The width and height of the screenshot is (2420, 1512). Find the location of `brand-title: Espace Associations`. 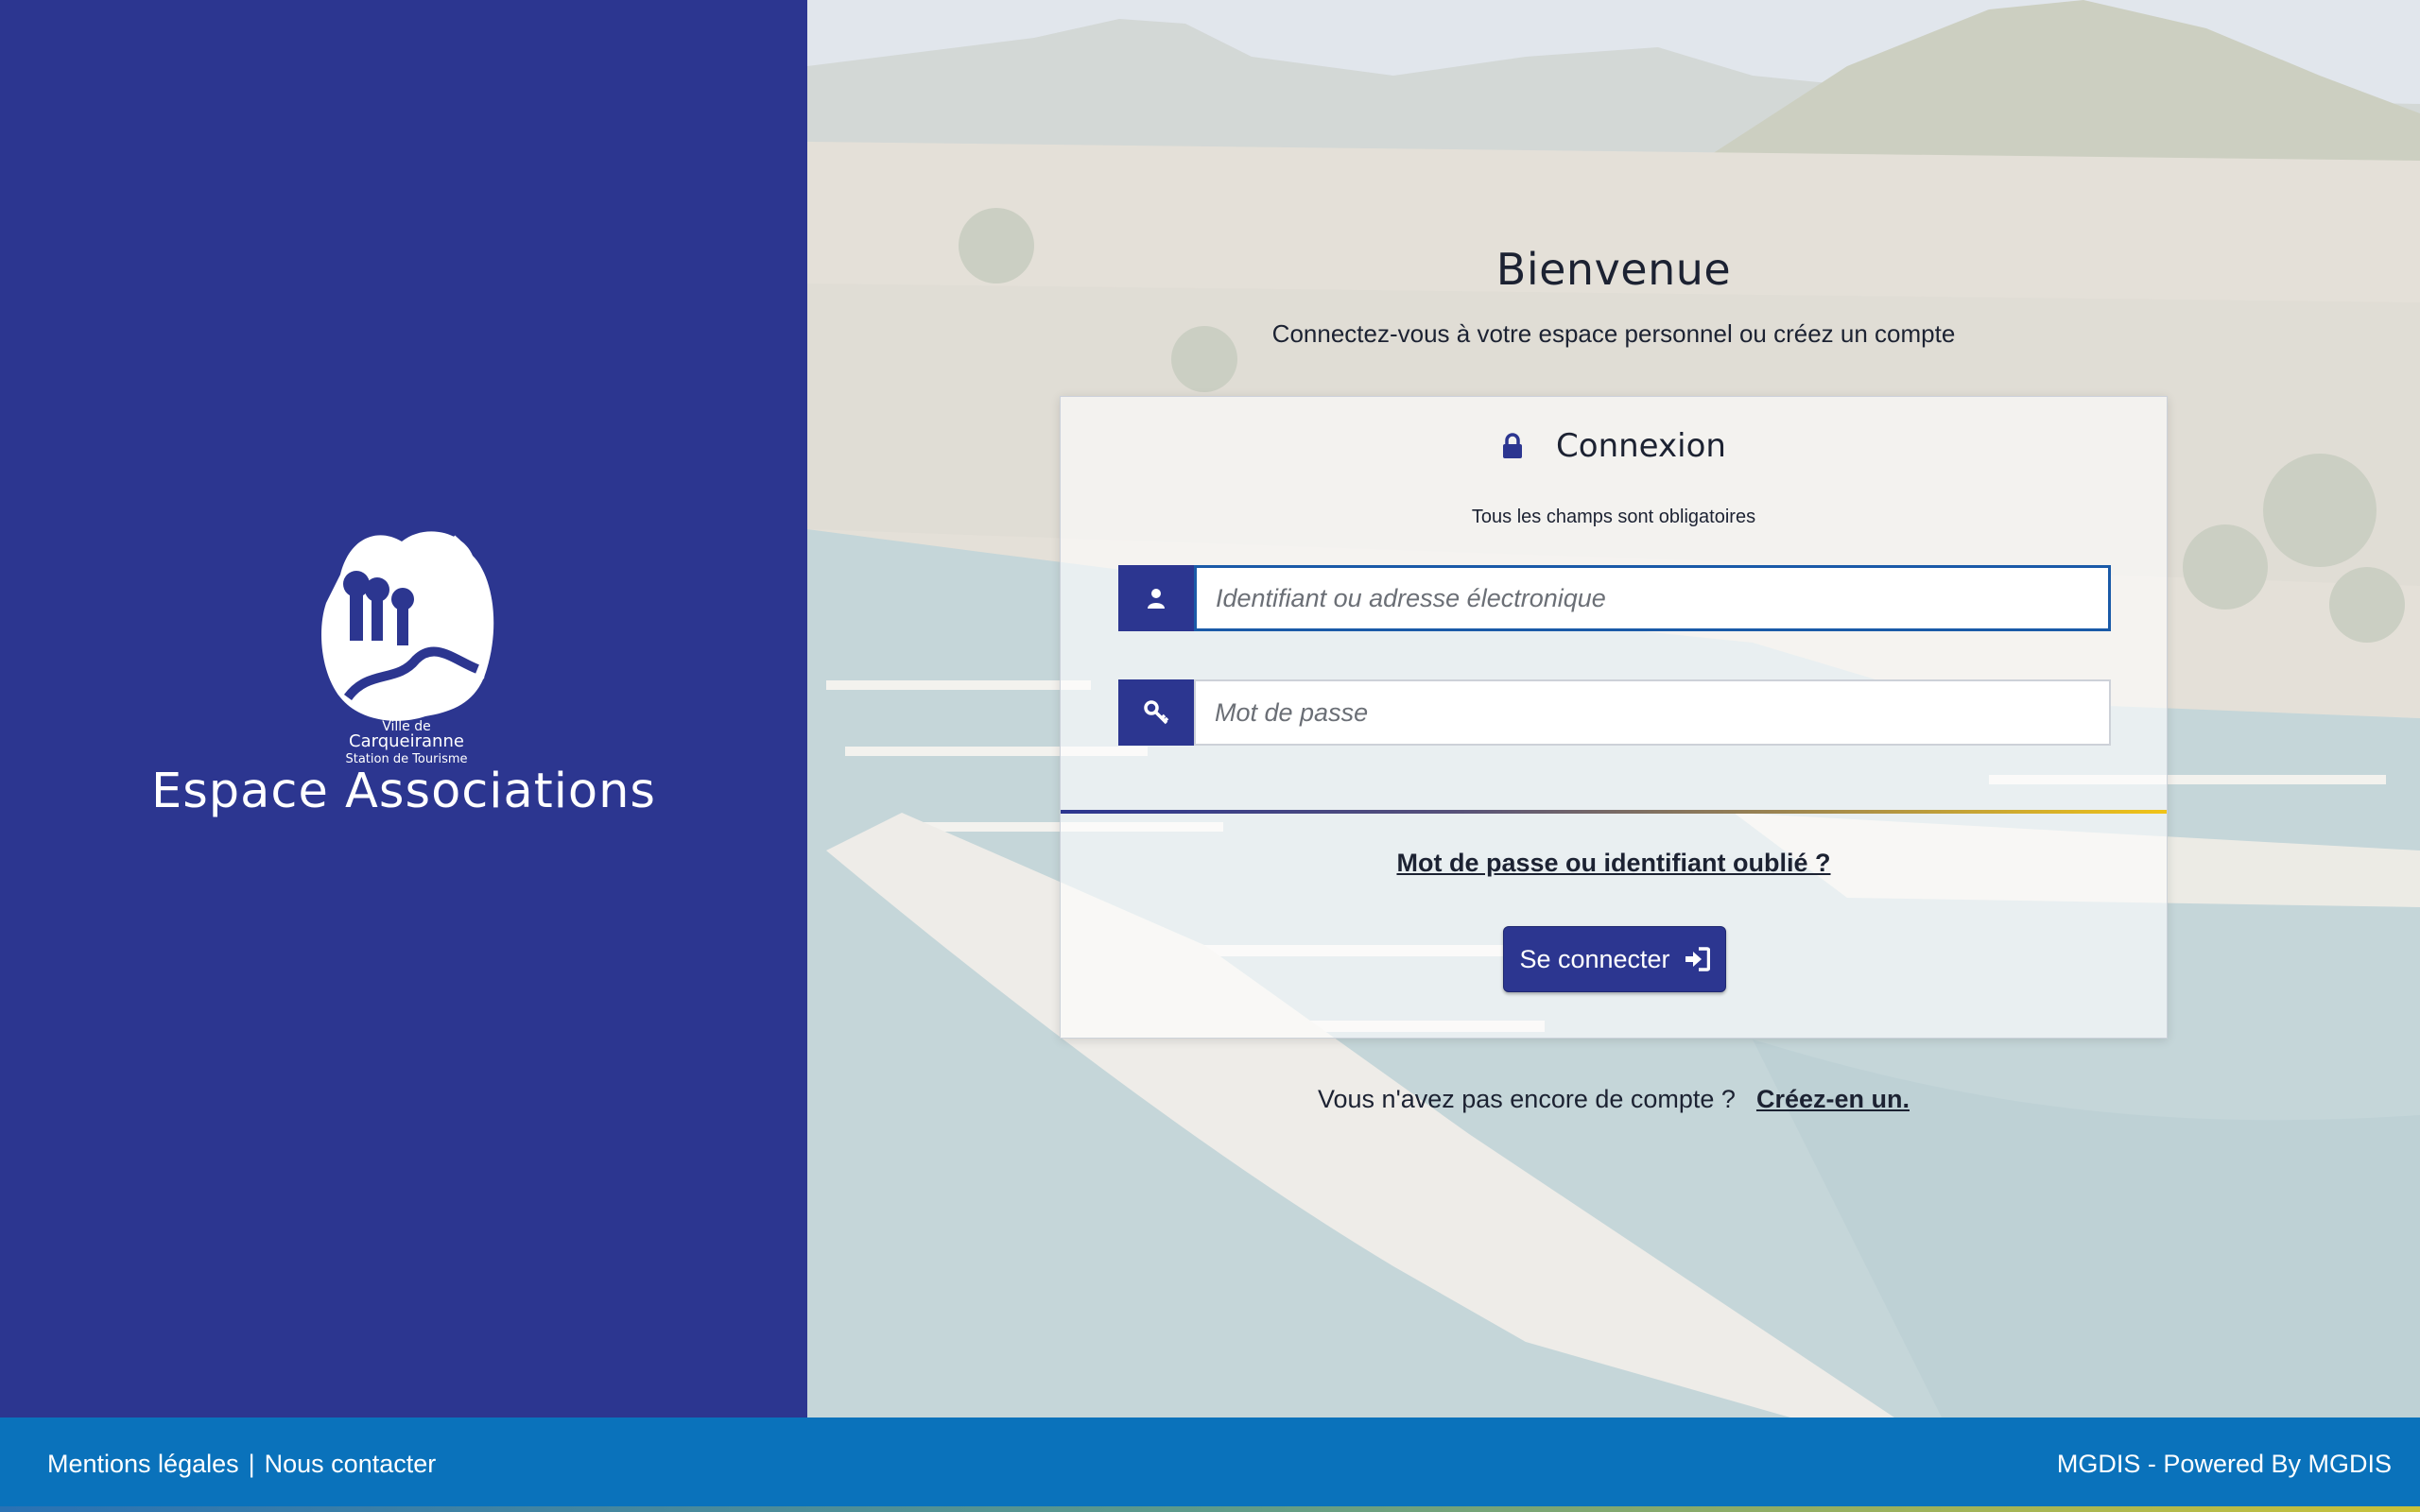

brand-title: Espace Associations is located at coordinates (403, 791).